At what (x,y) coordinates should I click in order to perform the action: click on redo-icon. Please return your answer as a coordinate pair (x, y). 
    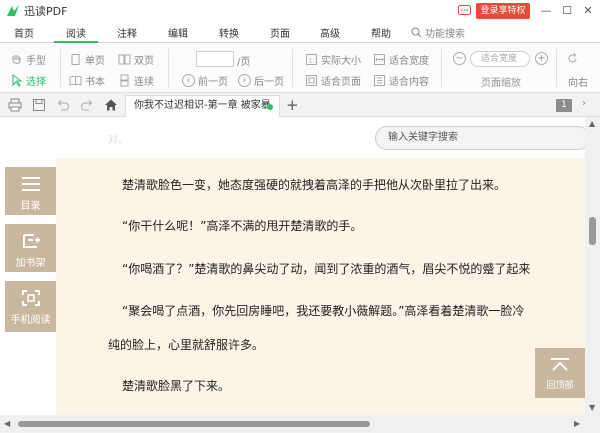
    Looking at the image, I should click on (87, 105).